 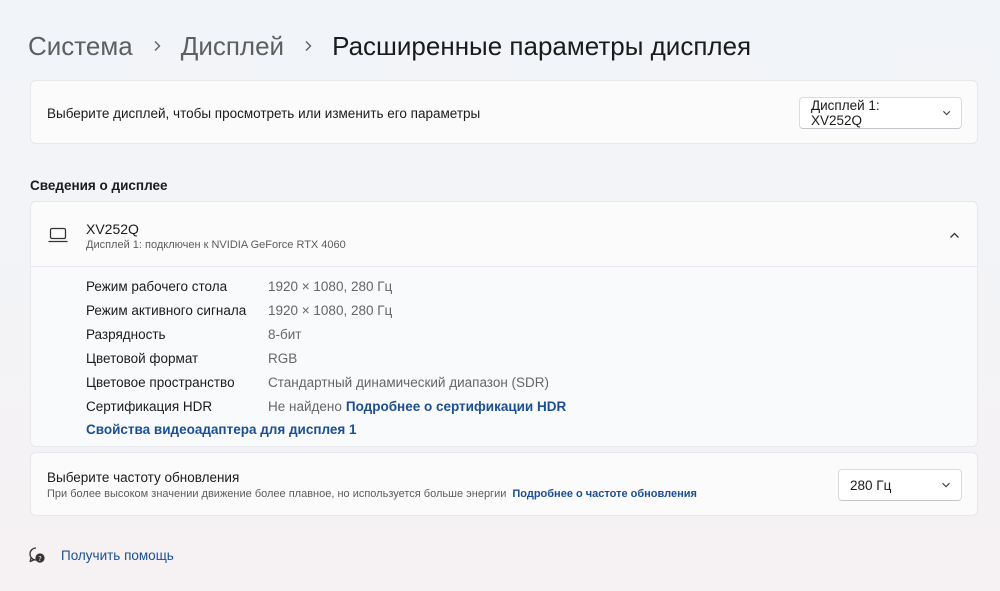 I want to click on info-key: Режим рабочего стола, so click(x=157, y=286).